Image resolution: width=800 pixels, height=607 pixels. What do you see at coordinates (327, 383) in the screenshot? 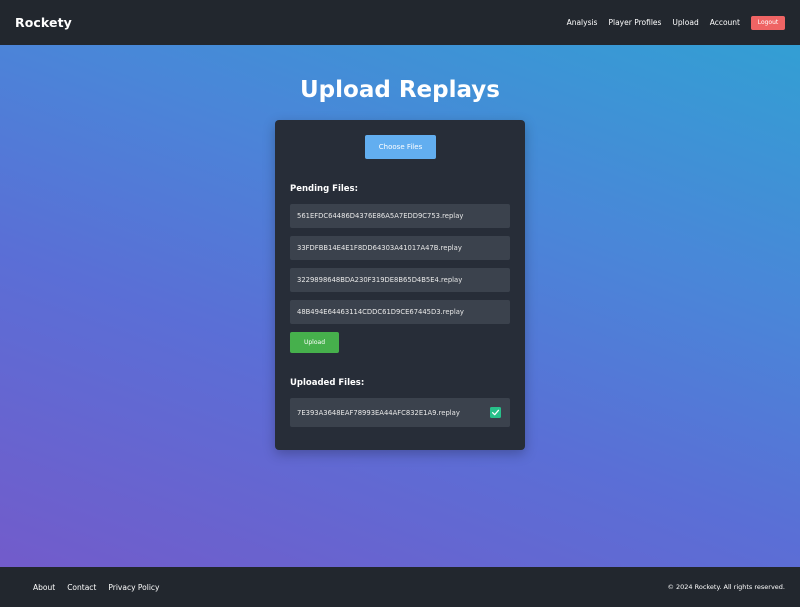
I see `uploaded-files-heading: Uploaded Files:` at bounding box center [327, 383].